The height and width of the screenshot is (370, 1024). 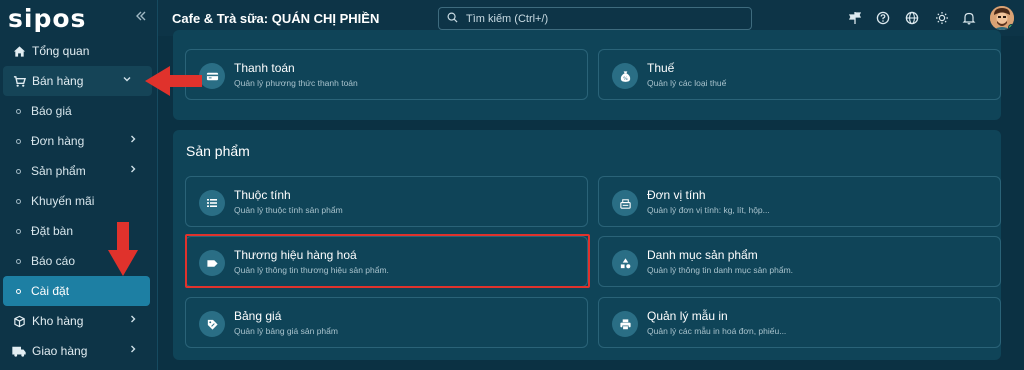 What do you see at coordinates (173, 81) in the screenshot?
I see `arrow-left-icon` at bounding box center [173, 81].